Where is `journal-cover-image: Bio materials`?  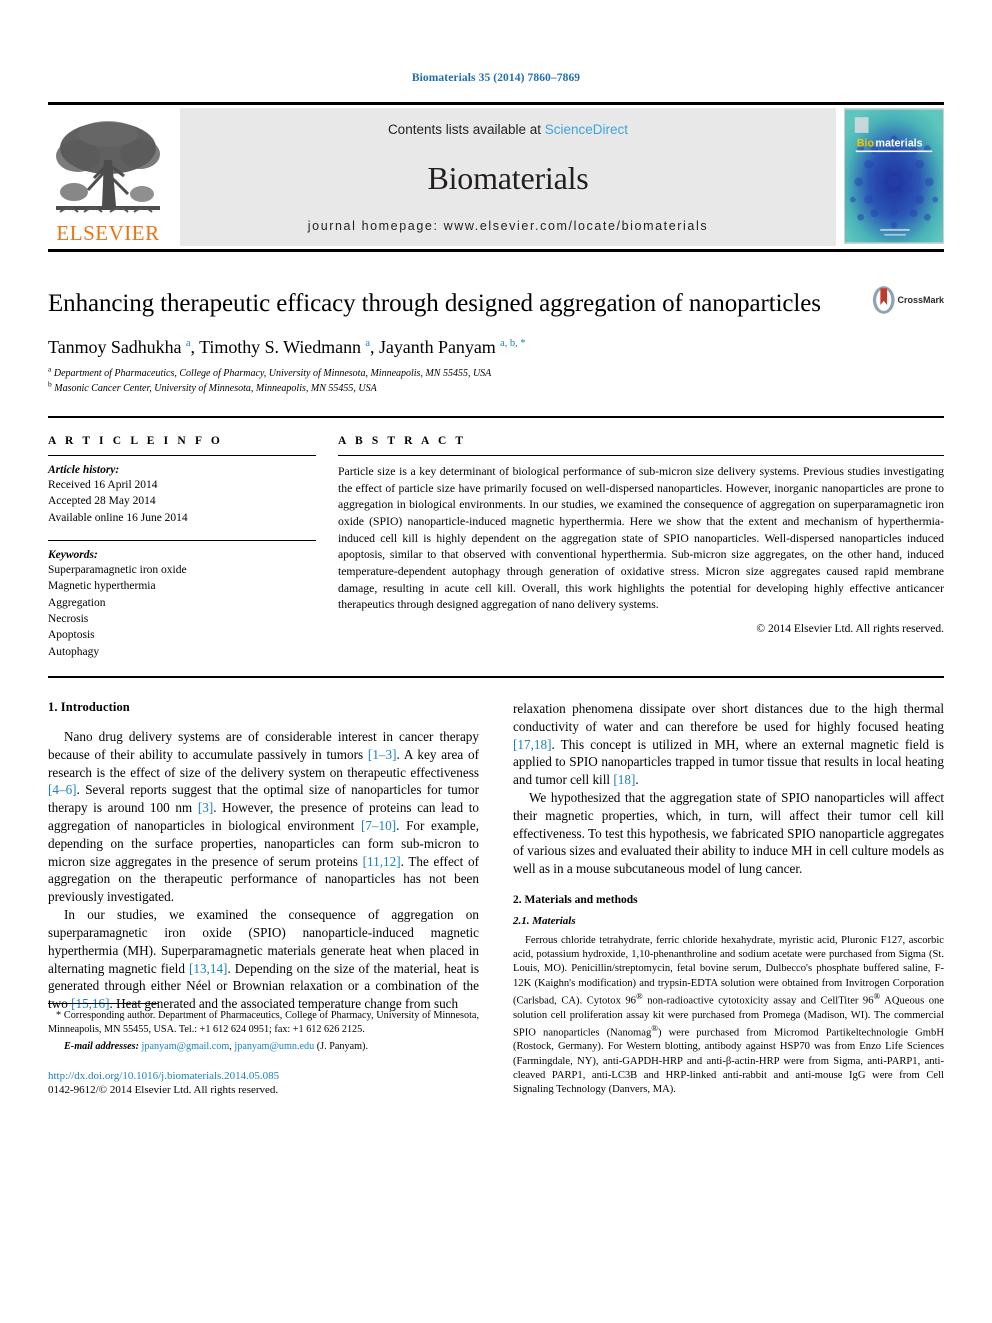 journal-cover-image: Bio materials is located at coordinates (894, 176).